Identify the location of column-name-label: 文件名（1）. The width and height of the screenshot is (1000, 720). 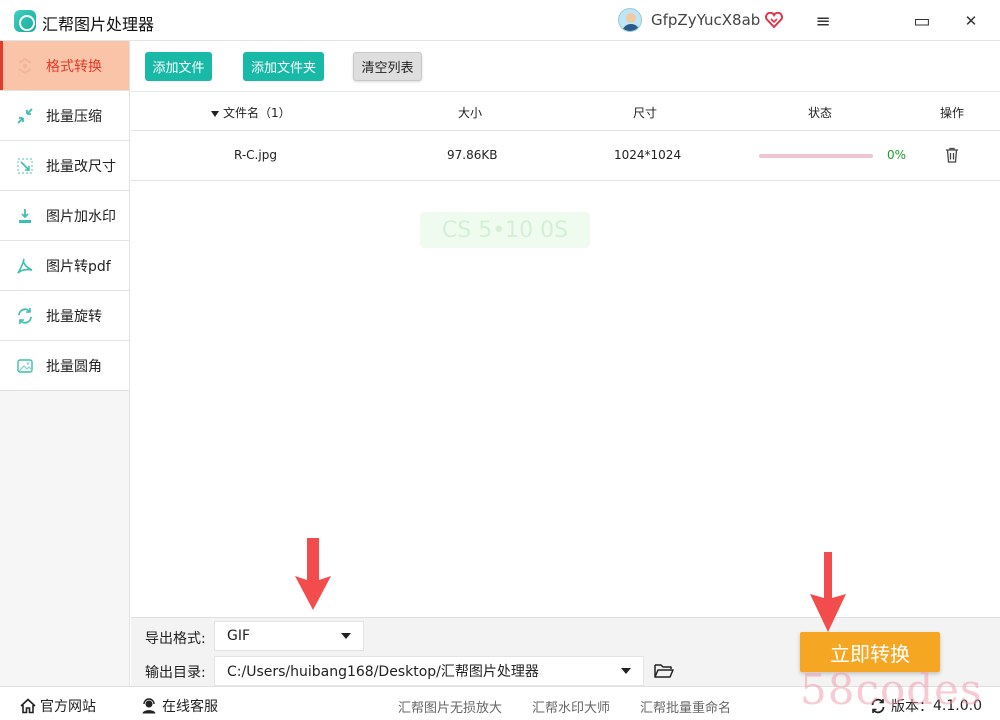
(257, 113).